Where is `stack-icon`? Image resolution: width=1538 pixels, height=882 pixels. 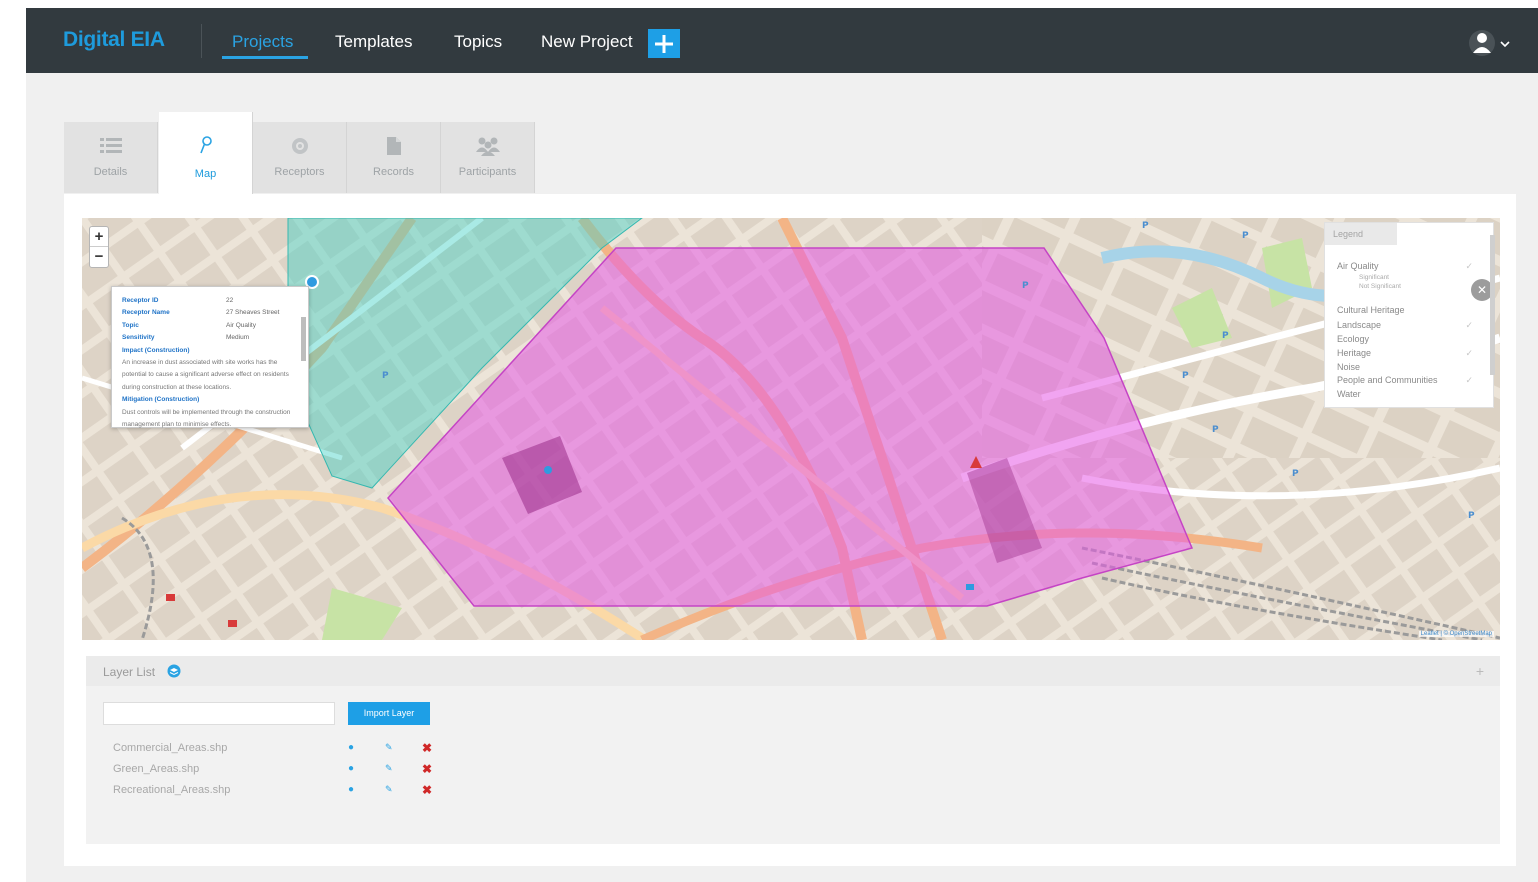 stack-icon is located at coordinates (174, 673).